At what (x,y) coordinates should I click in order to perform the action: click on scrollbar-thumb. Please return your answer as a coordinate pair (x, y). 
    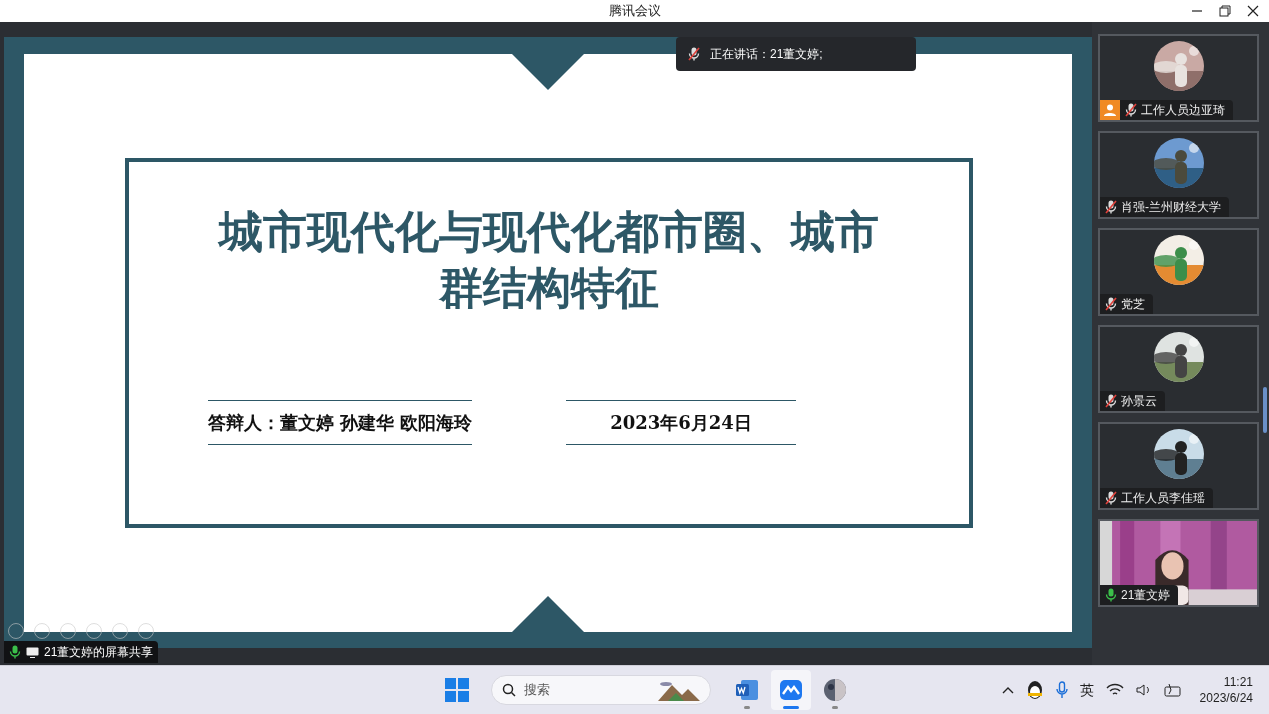
    Looking at the image, I should click on (1265, 410).